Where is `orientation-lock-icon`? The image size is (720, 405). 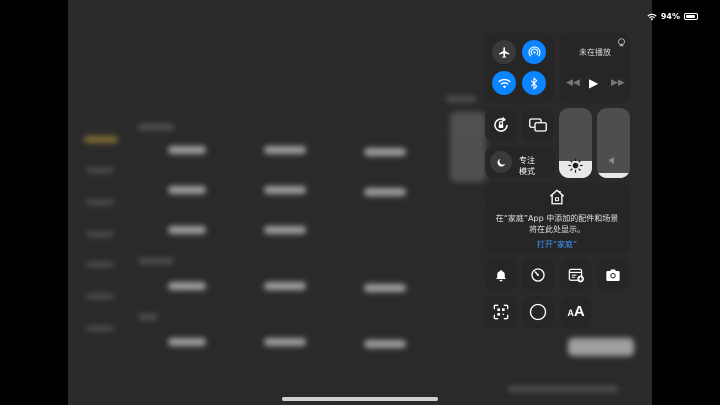 orientation-lock-icon is located at coordinates (501, 124).